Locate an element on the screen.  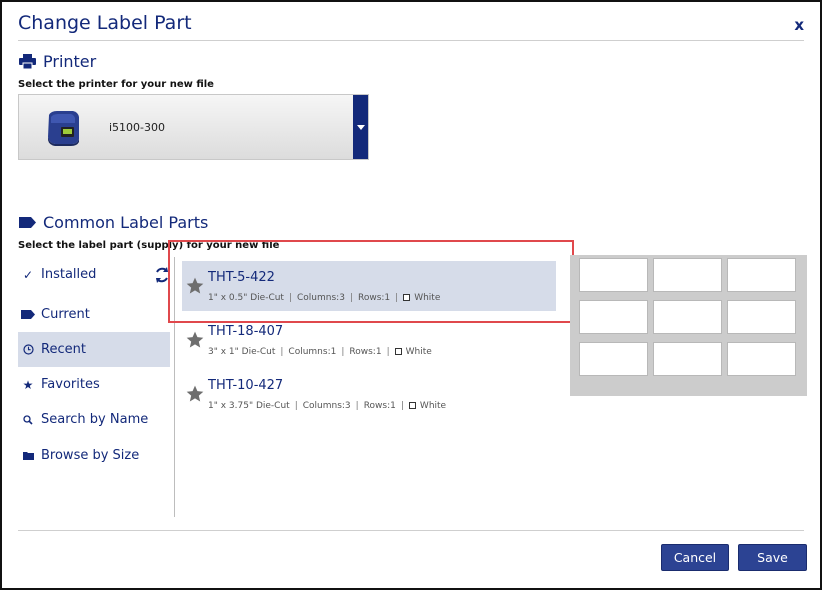
nav-favorites: ★ Favorites is located at coordinates (94, 384).